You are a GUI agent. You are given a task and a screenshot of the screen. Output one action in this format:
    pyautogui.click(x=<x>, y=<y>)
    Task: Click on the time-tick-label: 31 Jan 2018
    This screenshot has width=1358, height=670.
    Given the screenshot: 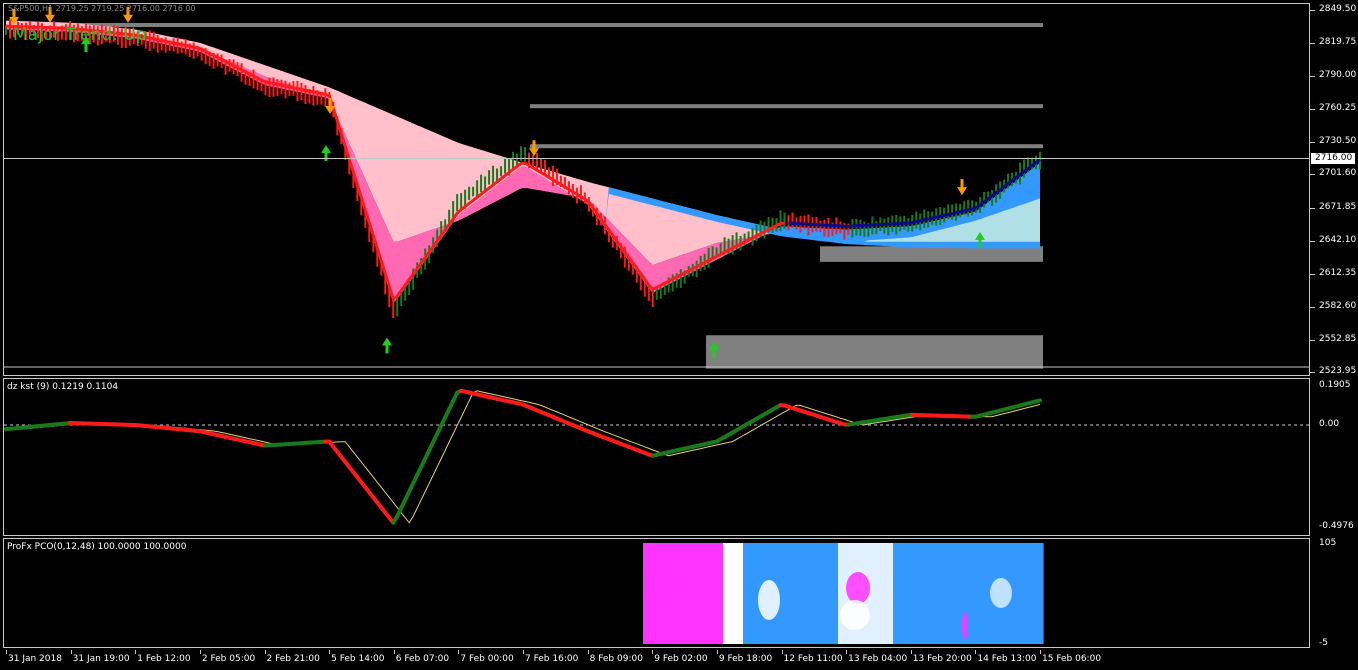 What is the action you would take?
    pyautogui.click(x=35, y=659)
    